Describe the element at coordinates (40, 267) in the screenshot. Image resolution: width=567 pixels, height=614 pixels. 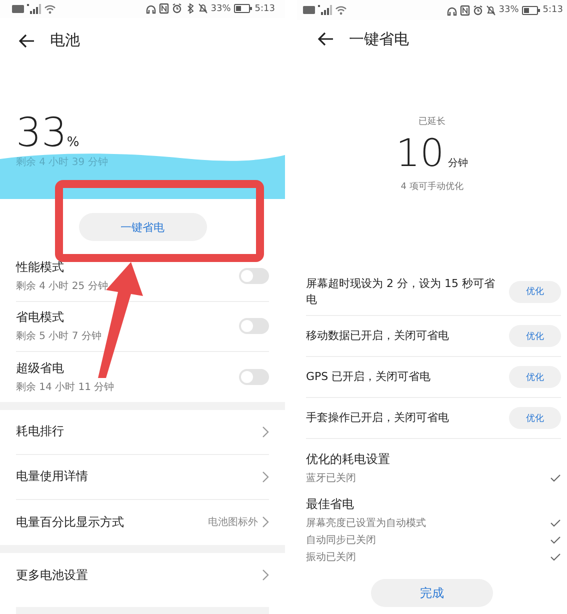
I see `mode-name: 性能模式` at that location.